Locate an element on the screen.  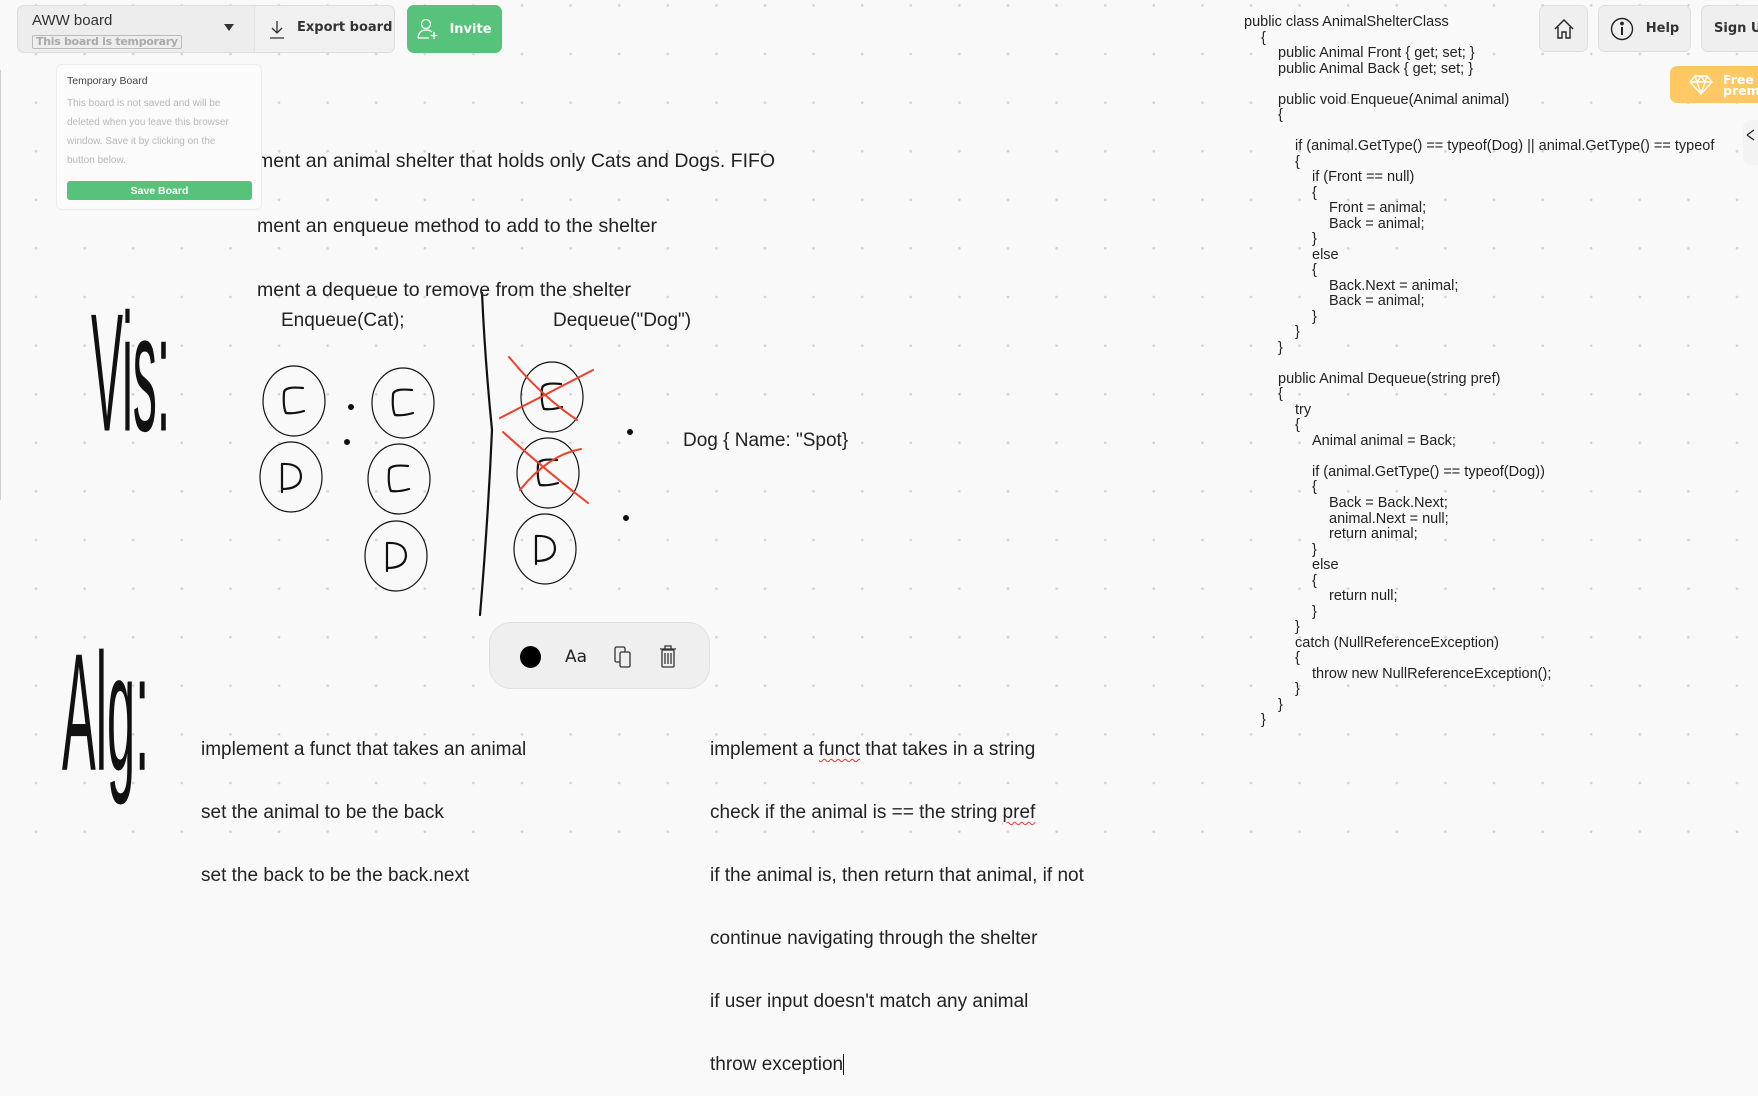
code-line: public Animal Dequeue(string pref) is located at coordinates (1389, 378).